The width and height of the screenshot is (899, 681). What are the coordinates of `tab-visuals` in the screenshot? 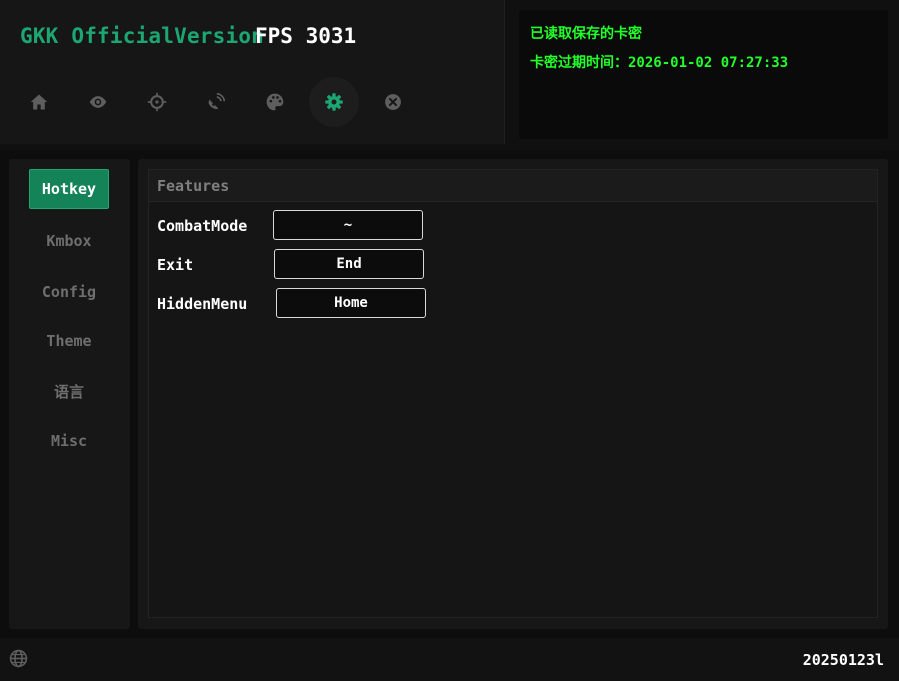 It's located at (98, 102).